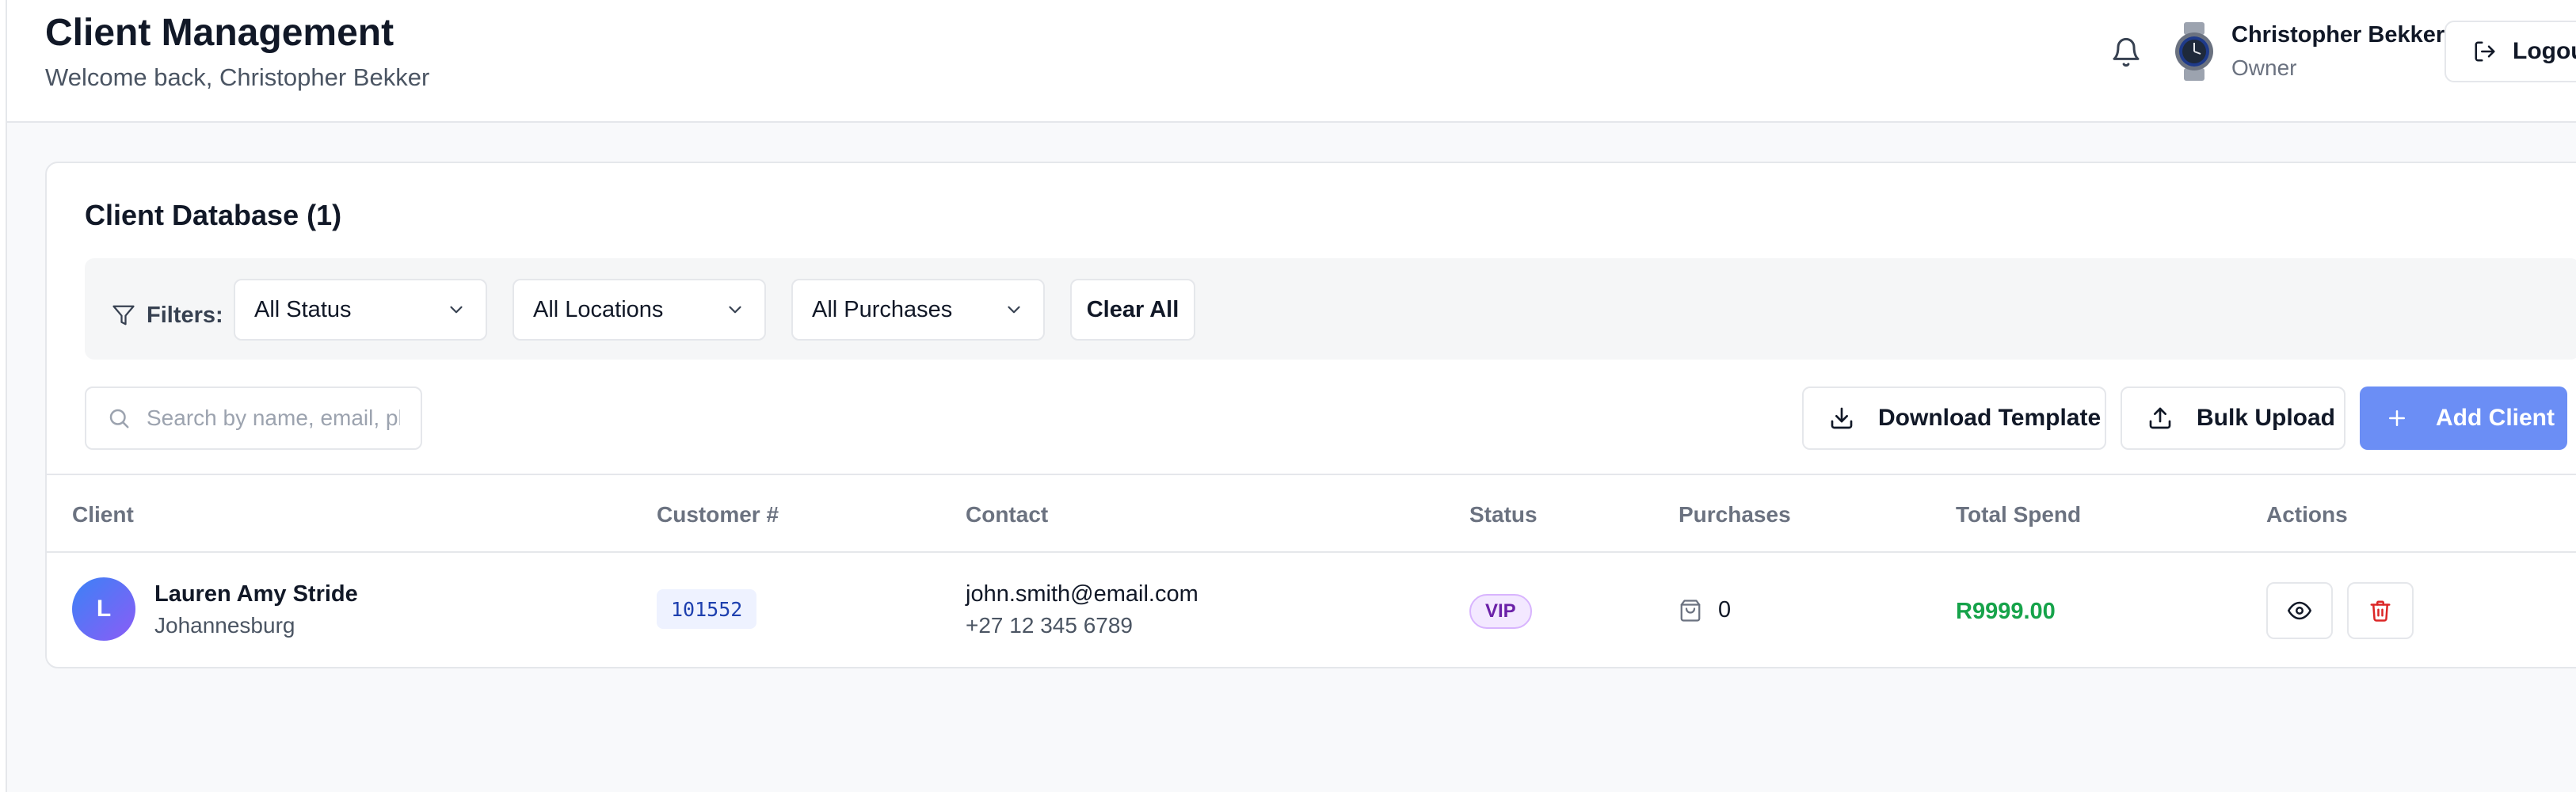 Image resolution: width=2576 pixels, height=792 pixels. Describe the element at coordinates (2264, 67) in the screenshot. I see `user-role: Owner` at that location.